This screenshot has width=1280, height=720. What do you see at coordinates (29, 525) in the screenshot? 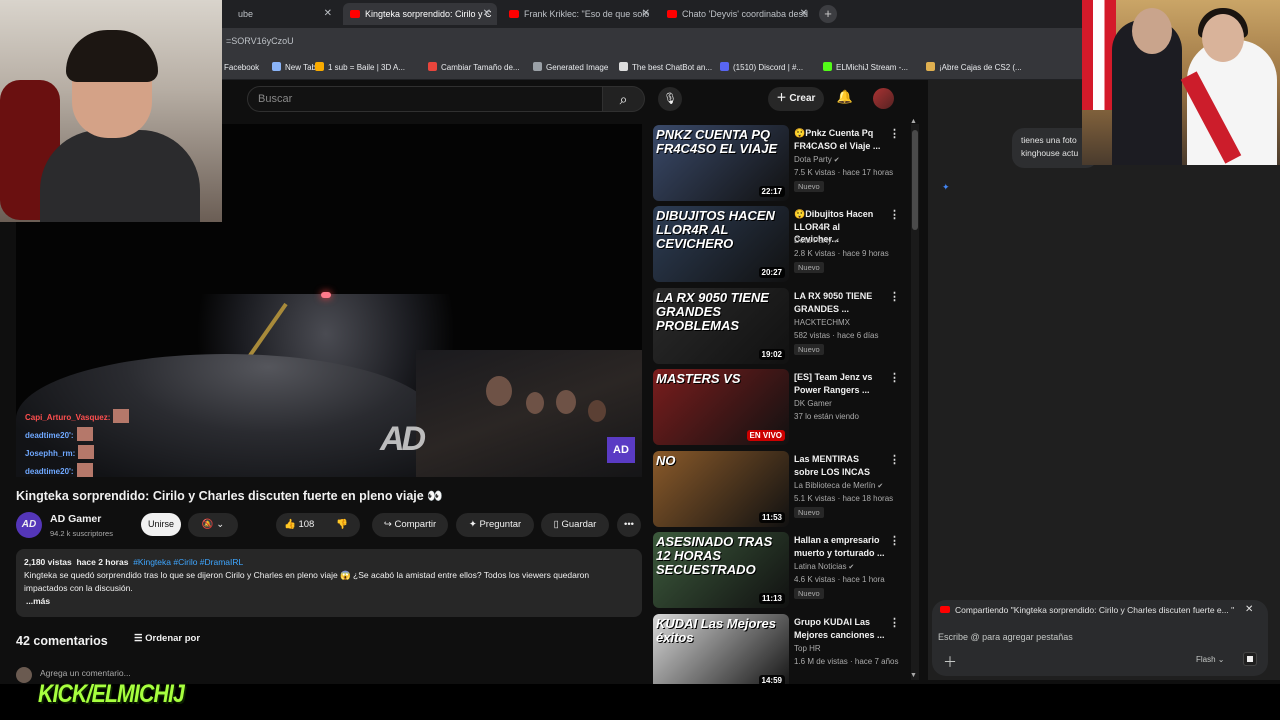
I see `channel-avatar: AD` at bounding box center [29, 525].